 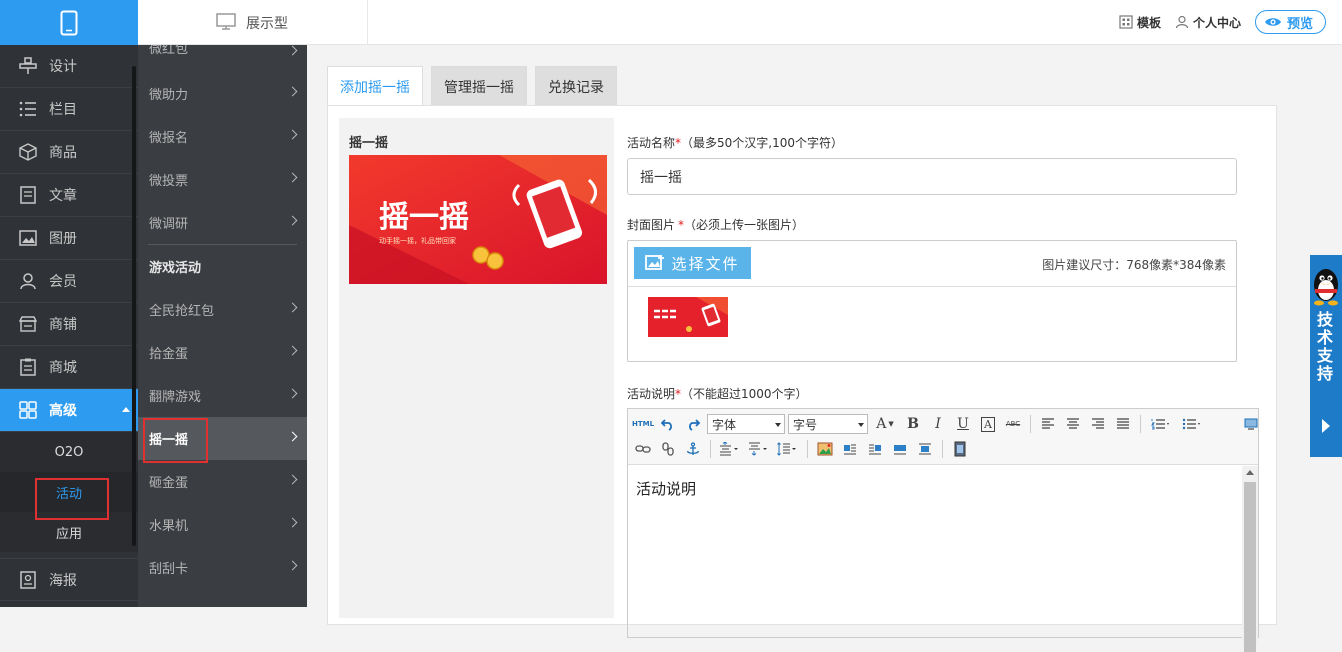 What do you see at coordinates (222, 309) in the screenshot?
I see `submenu-item-grab-red-packet: 全民抢红包` at bounding box center [222, 309].